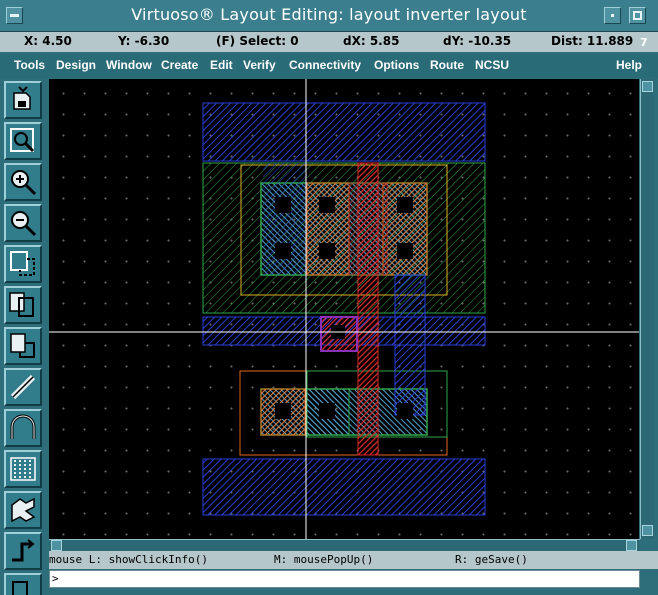  What do you see at coordinates (328, 229) in the screenshot?
I see `pmos-diffusion-drain` at bounding box center [328, 229].